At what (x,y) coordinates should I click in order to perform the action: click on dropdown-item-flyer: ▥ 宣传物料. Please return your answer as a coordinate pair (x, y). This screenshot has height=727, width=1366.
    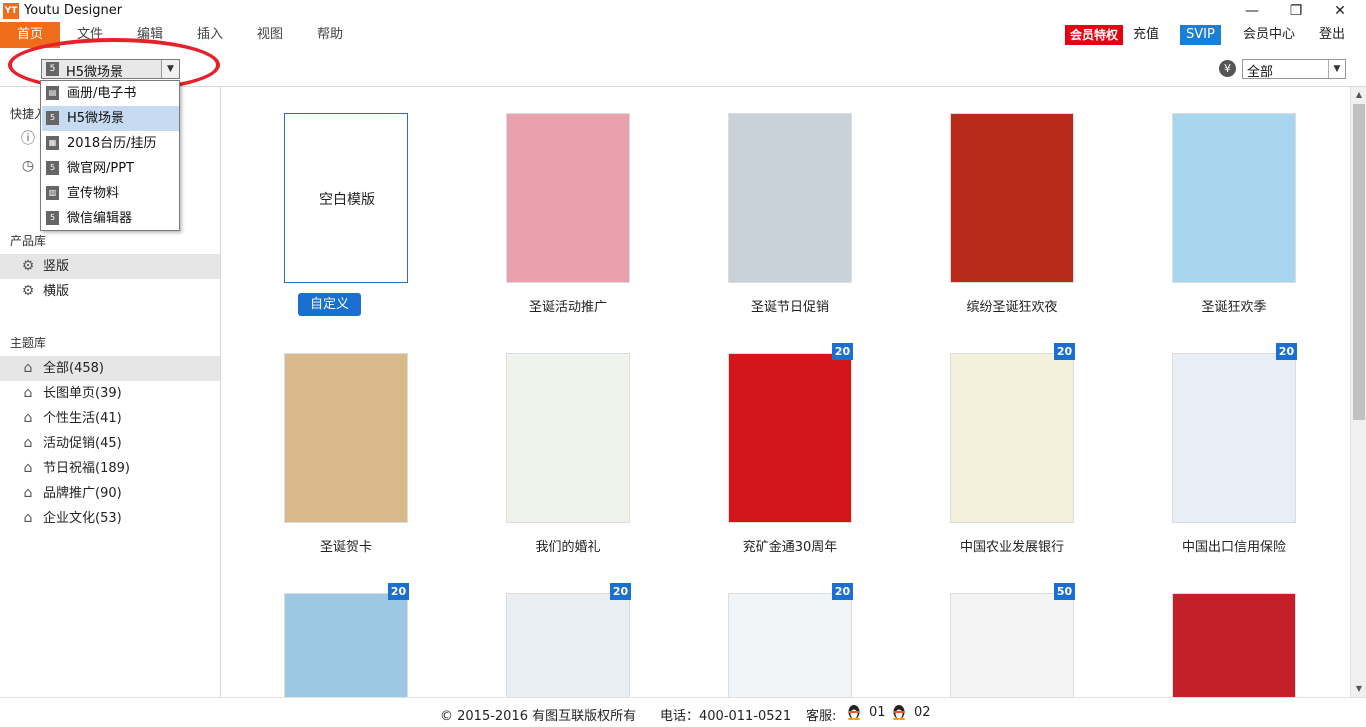
    Looking at the image, I should click on (110, 193).